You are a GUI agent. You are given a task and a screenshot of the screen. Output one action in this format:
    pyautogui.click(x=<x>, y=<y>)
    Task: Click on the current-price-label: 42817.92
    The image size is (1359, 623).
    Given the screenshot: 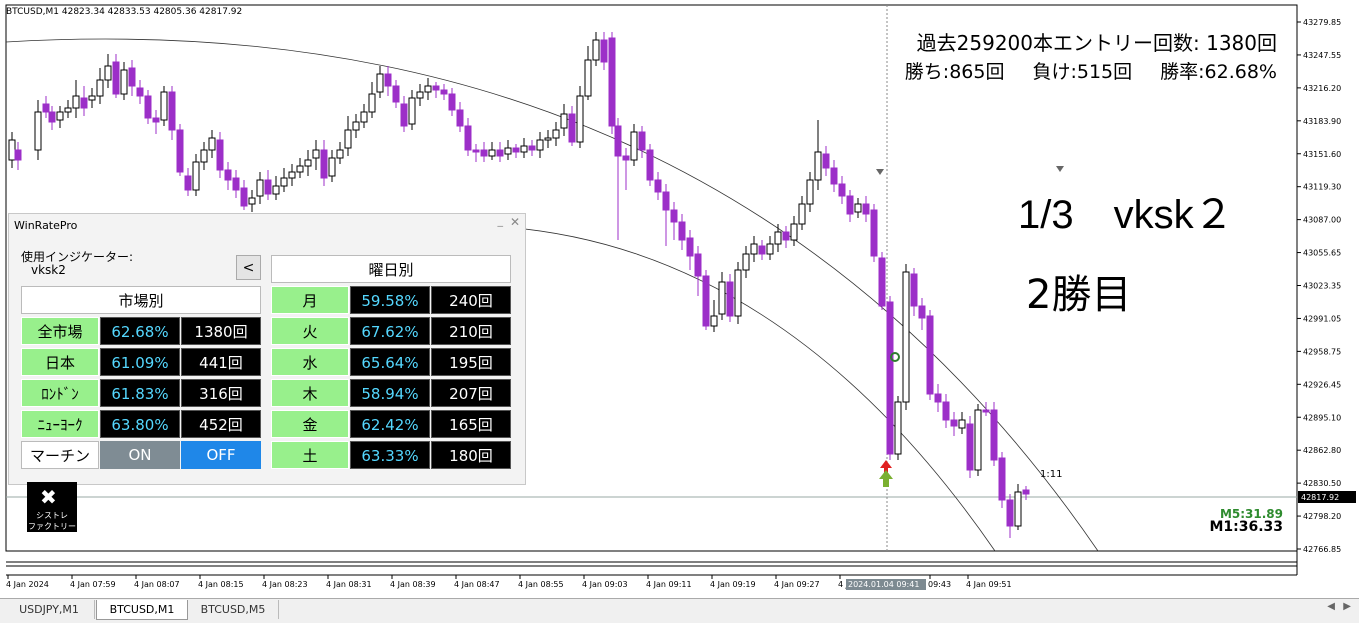 What is the action you would take?
    pyautogui.click(x=1320, y=497)
    